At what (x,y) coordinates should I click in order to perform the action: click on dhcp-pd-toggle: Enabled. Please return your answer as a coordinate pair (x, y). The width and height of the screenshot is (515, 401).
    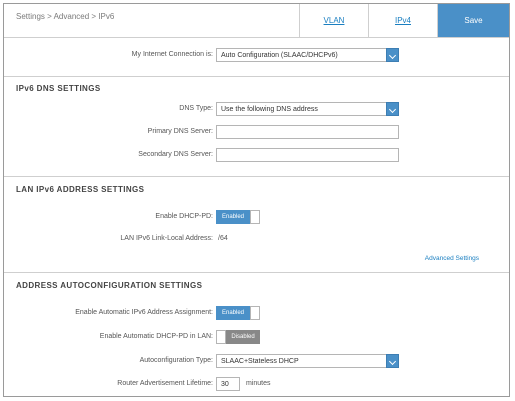
    Looking at the image, I should click on (238, 217).